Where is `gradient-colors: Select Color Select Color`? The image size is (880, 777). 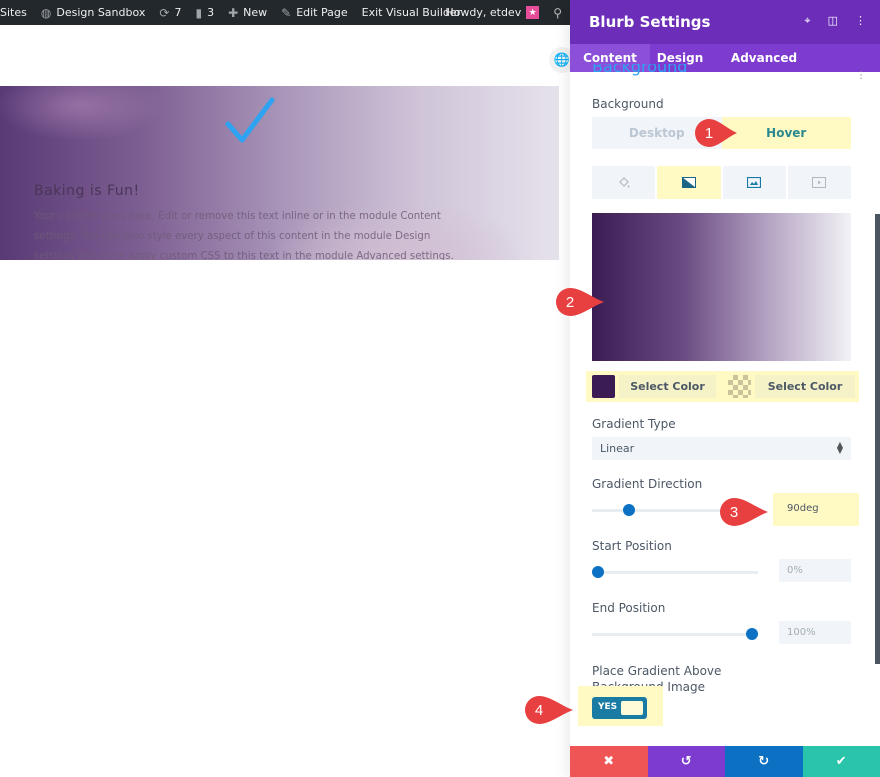 gradient-colors: Select Color Select Color is located at coordinates (722, 386).